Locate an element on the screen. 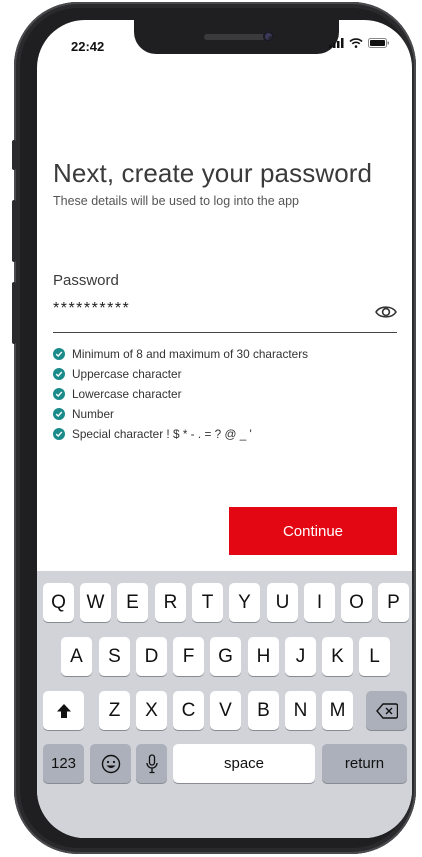 The height and width of the screenshot is (857, 422). key-n: N is located at coordinates (300, 710).